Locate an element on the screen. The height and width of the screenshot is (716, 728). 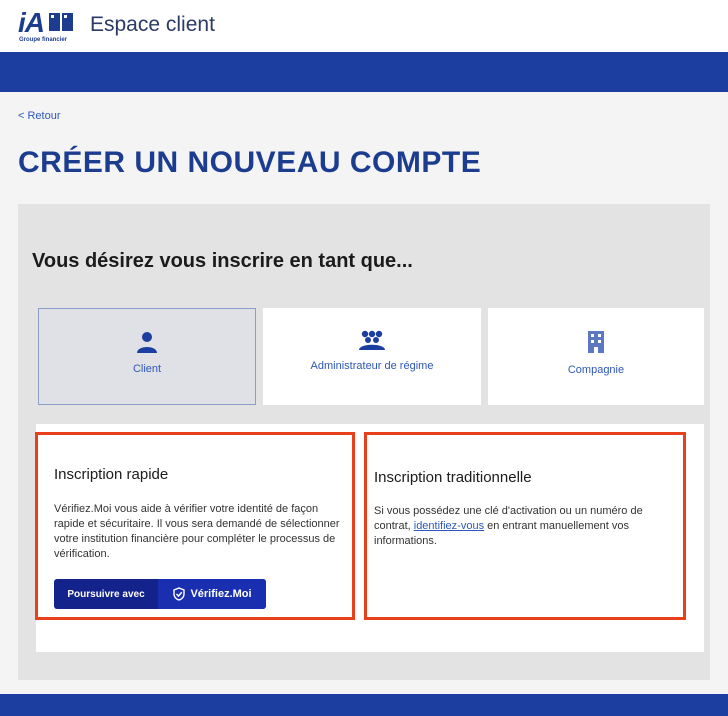
identify-link: identifiez-vous is located at coordinates (449, 526).